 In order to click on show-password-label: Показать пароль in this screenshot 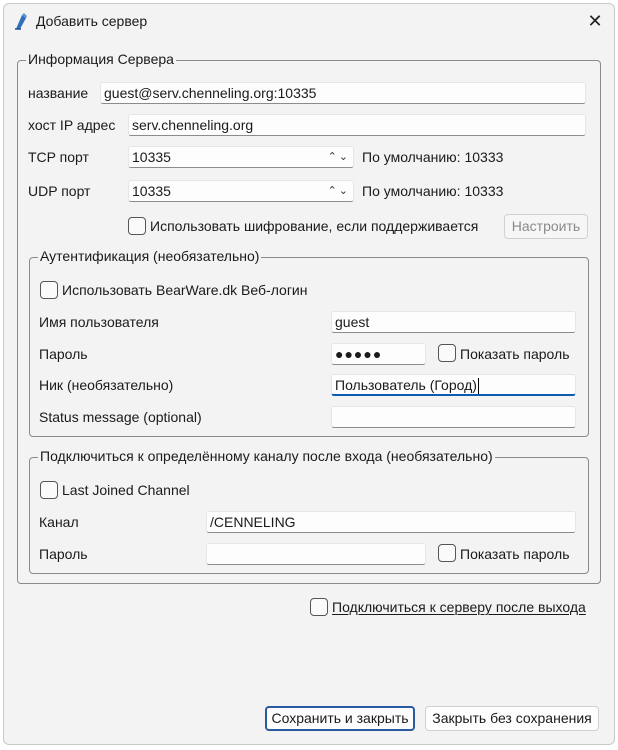, I will do `click(515, 354)`.